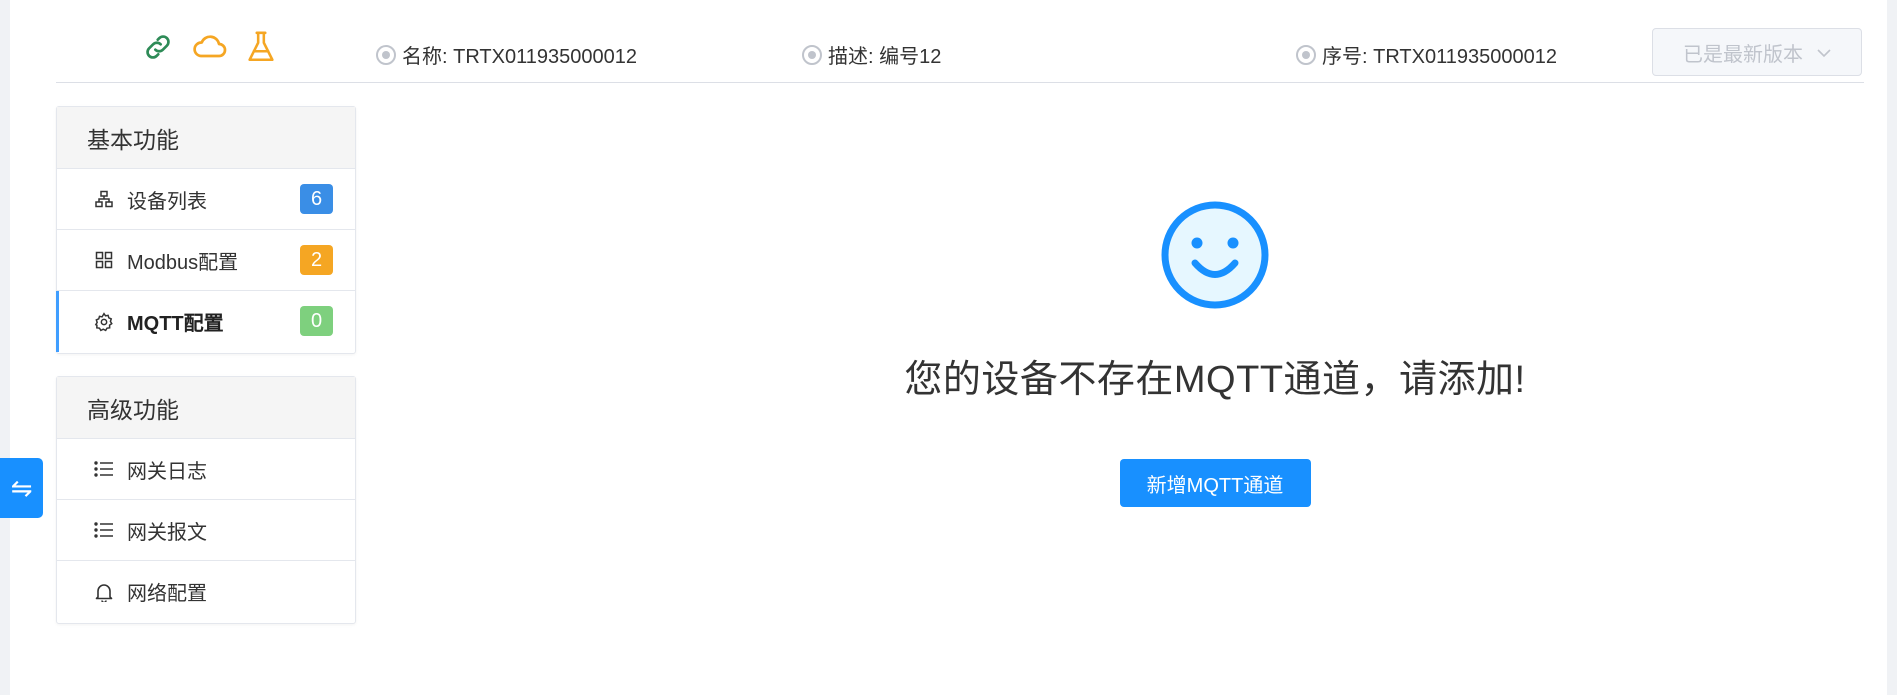 The width and height of the screenshot is (1897, 695). I want to click on device-name: 名称: TRTX011935000012, so click(506, 54).